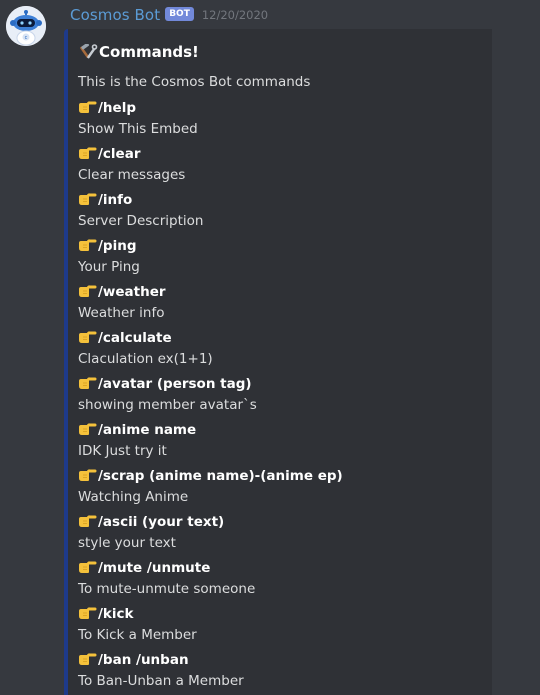 This screenshot has height=695, width=540. What do you see at coordinates (137, 635) in the screenshot?
I see `field-value: To Kick a Member` at bounding box center [137, 635].